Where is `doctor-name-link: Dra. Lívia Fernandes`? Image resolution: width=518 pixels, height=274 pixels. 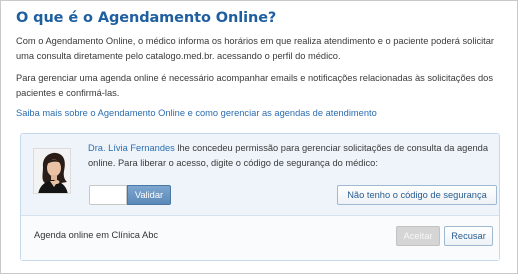
doctor-name-link: Dra. Lívia Fernandes is located at coordinates (131, 148).